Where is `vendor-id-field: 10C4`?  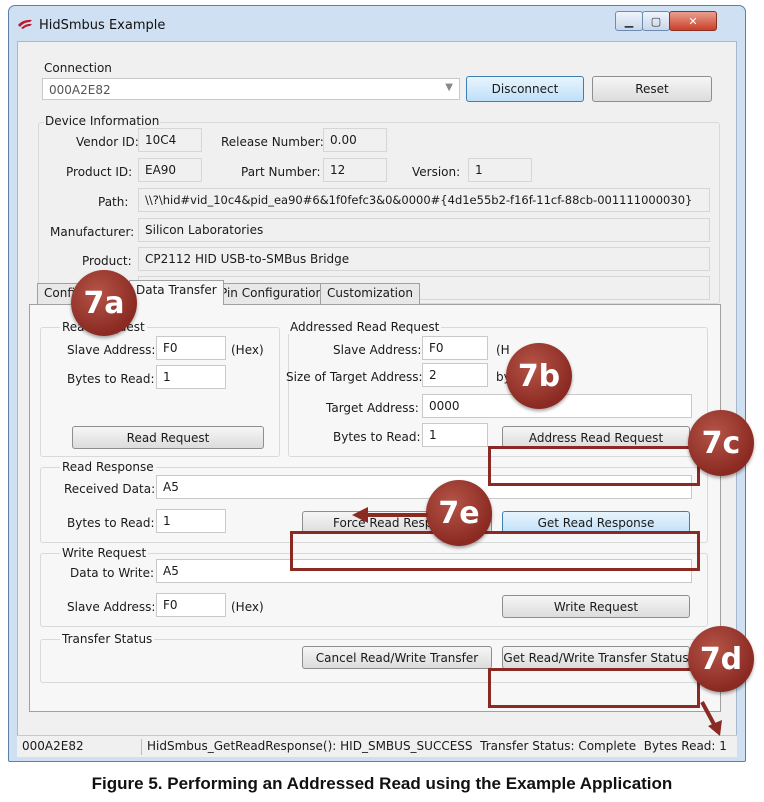
vendor-id-field: 10C4 is located at coordinates (170, 140).